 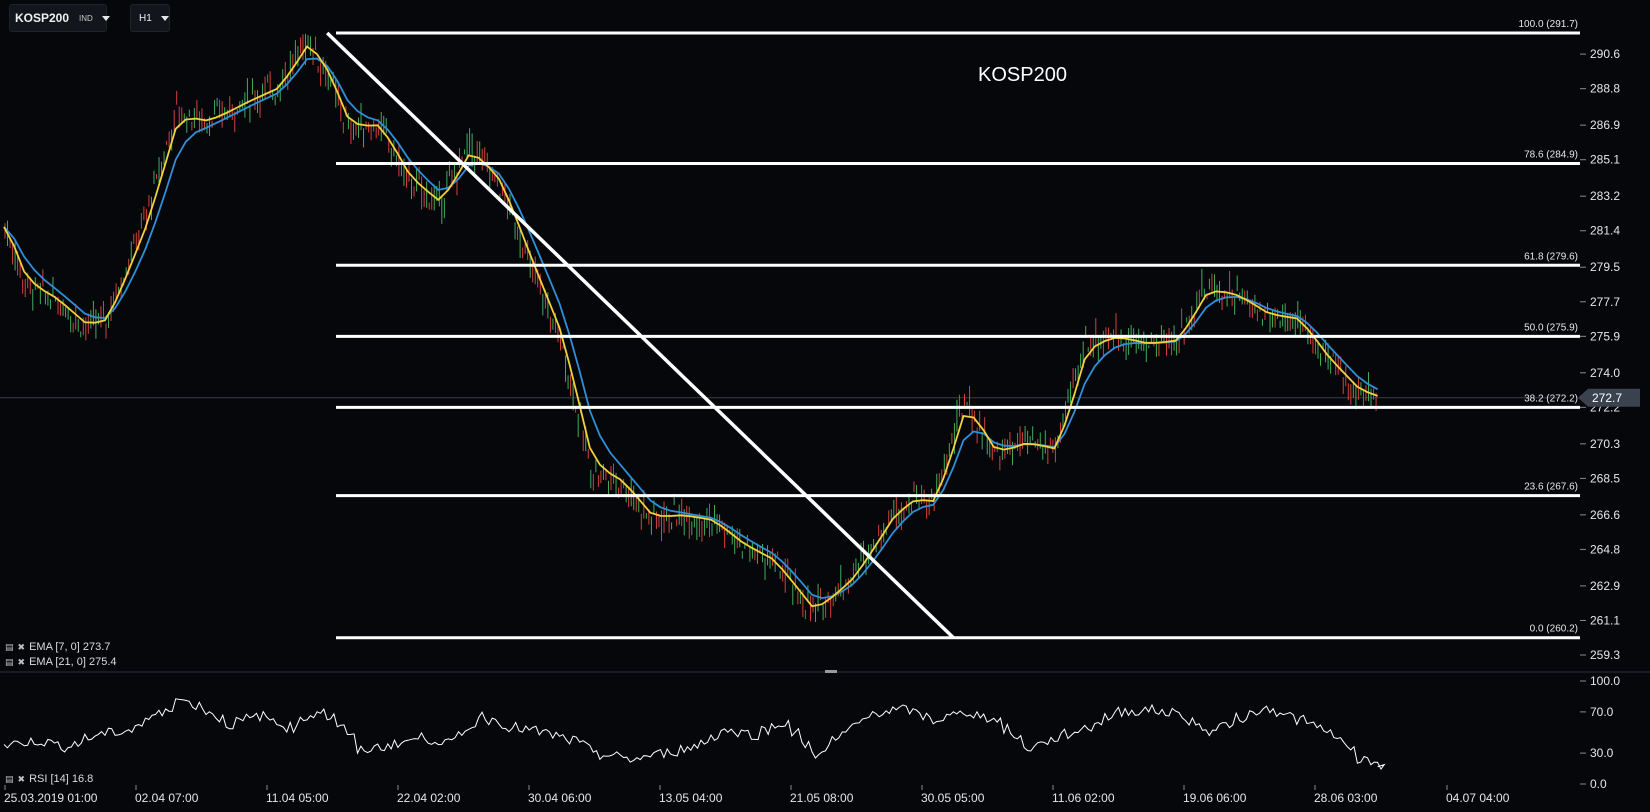 What do you see at coordinates (1605, 373) in the screenshot?
I see `y-axis-tick-label: 274.0` at bounding box center [1605, 373].